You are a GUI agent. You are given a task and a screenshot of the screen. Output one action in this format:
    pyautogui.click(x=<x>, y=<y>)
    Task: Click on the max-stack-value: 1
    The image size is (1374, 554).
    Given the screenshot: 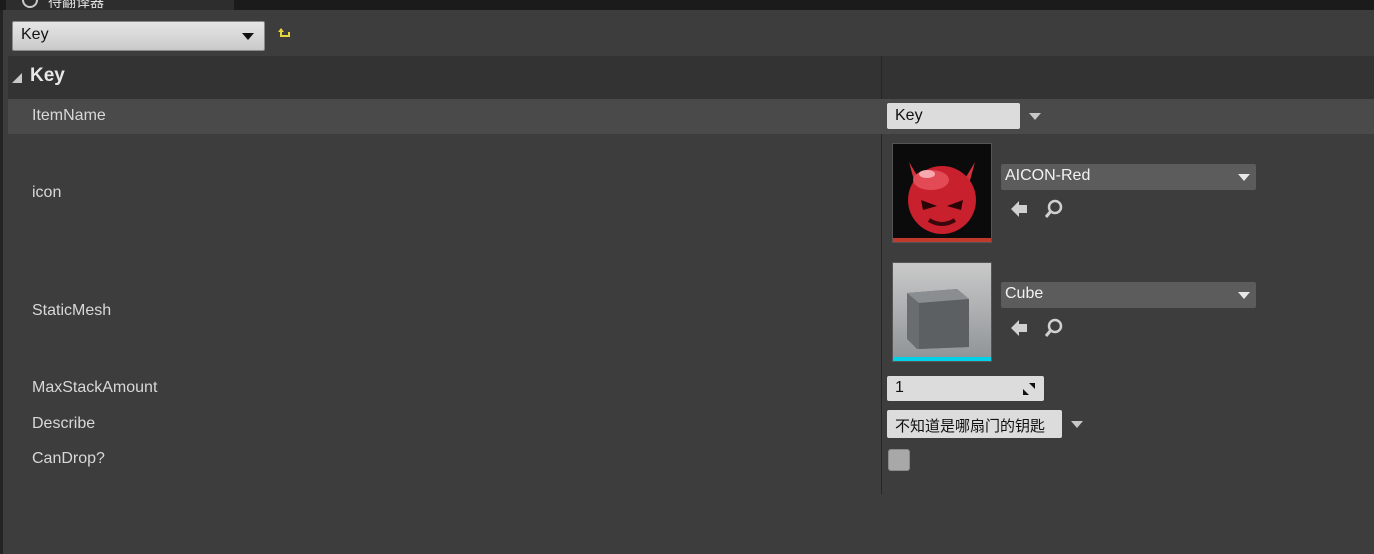 What is the action you would take?
    pyautogui.click(x=899, y=387)
    